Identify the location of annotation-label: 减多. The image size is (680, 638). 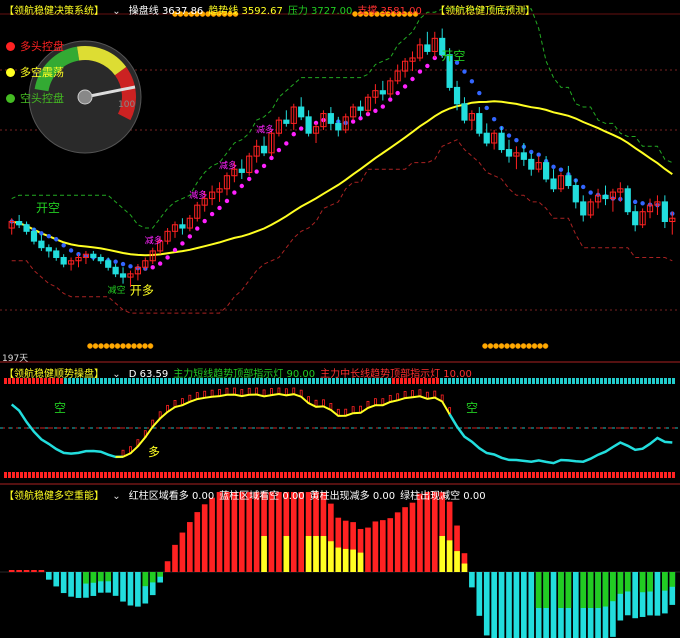
(265, 129).